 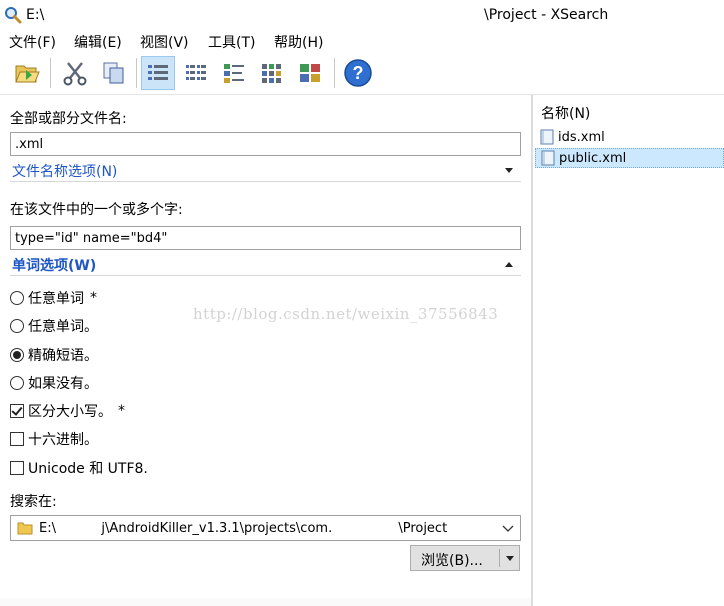 I want to click on file-item-selected: public.xml, so click(x=629, y=158).